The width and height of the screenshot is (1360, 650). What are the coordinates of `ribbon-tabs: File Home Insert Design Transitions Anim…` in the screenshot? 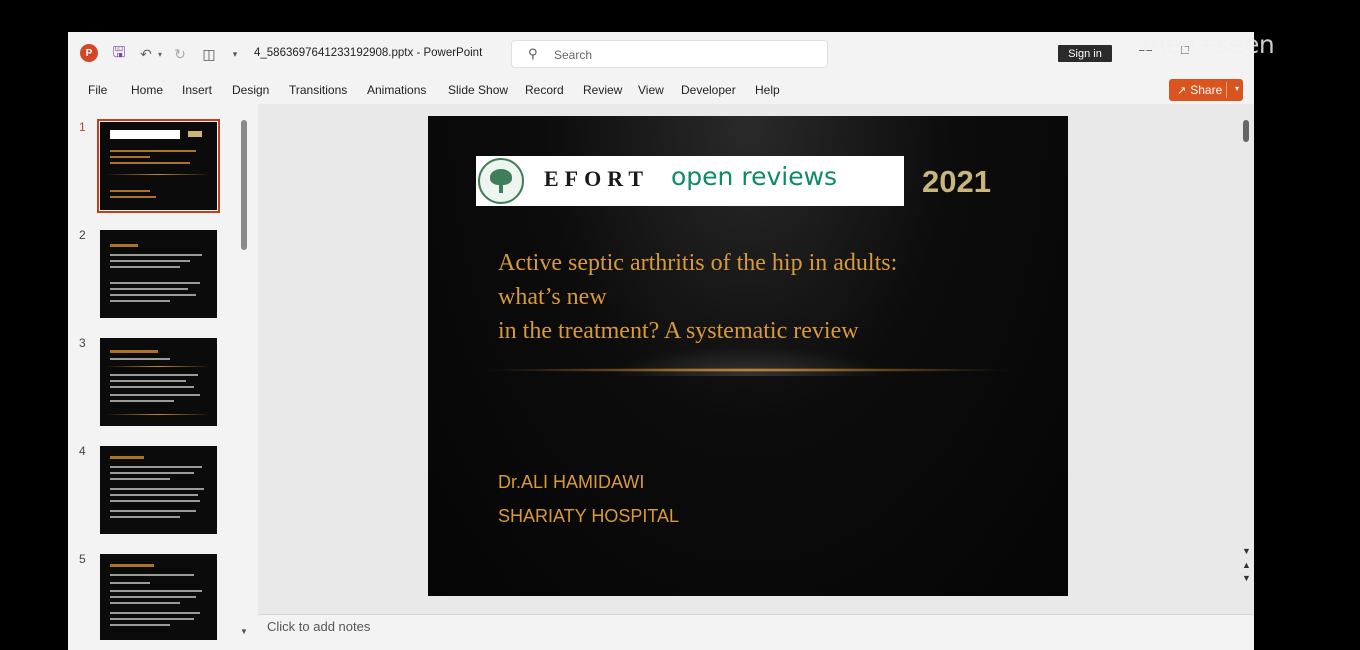 It's located at (661, 90).